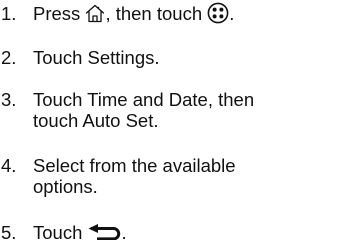 The height and width of the screenshot is (248, 343). Describe the element at coordinates (9, 13) in the screenshot. I see `step-number: 1.` at that location.